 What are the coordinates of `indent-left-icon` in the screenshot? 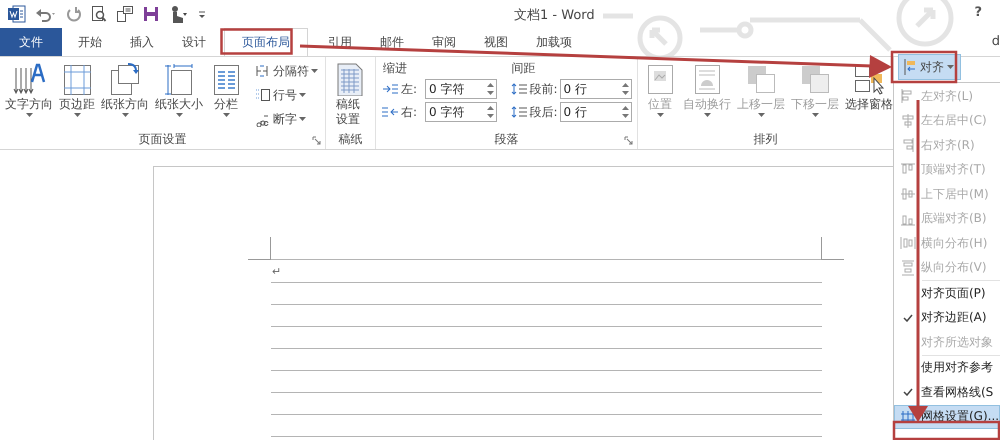 It's located at (390, 89).